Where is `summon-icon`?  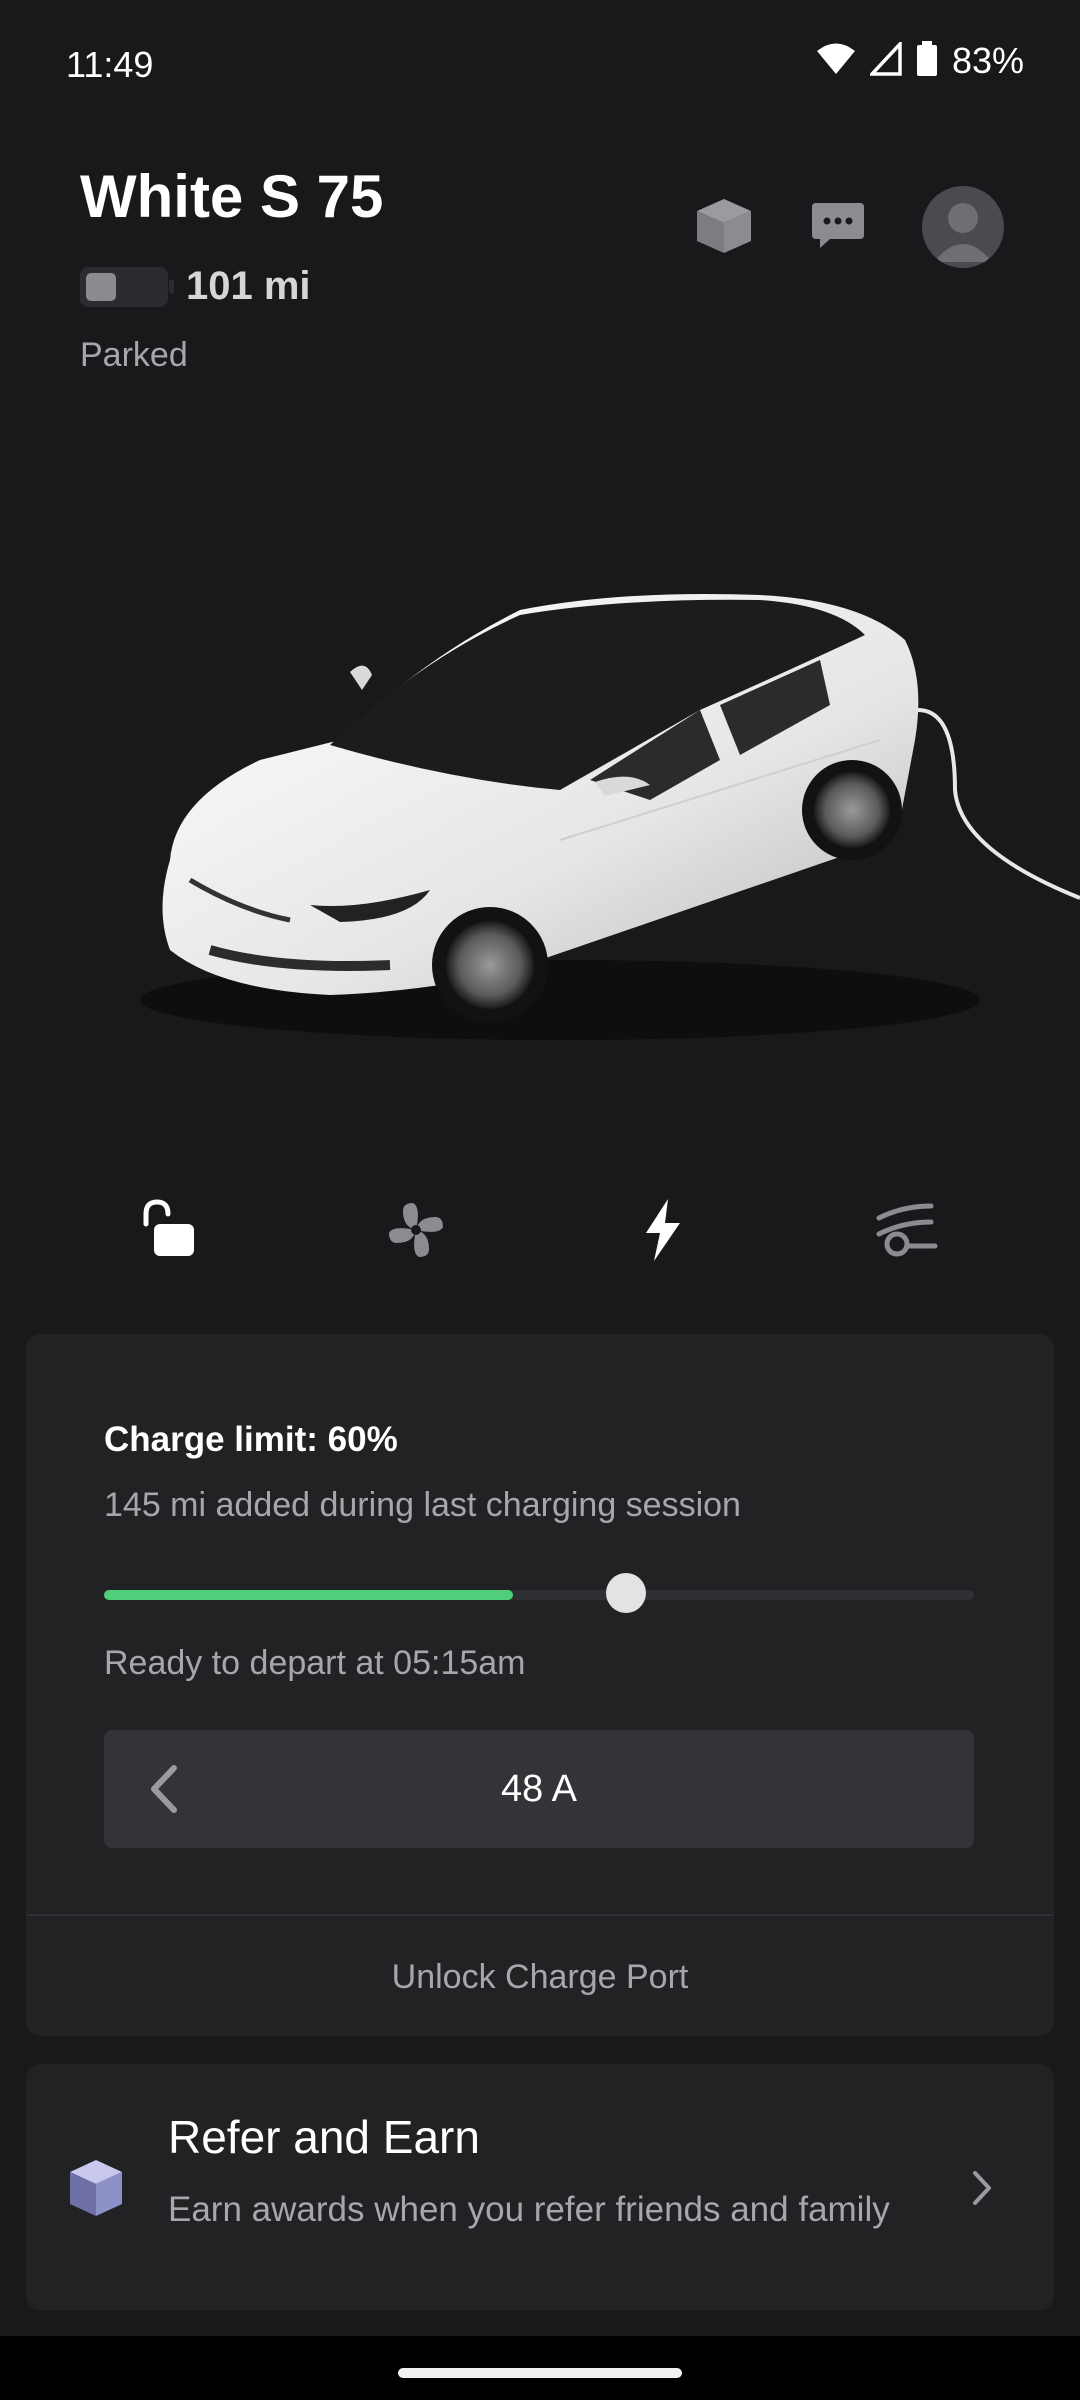
summon-icon is located at coordinates (906, 1230).